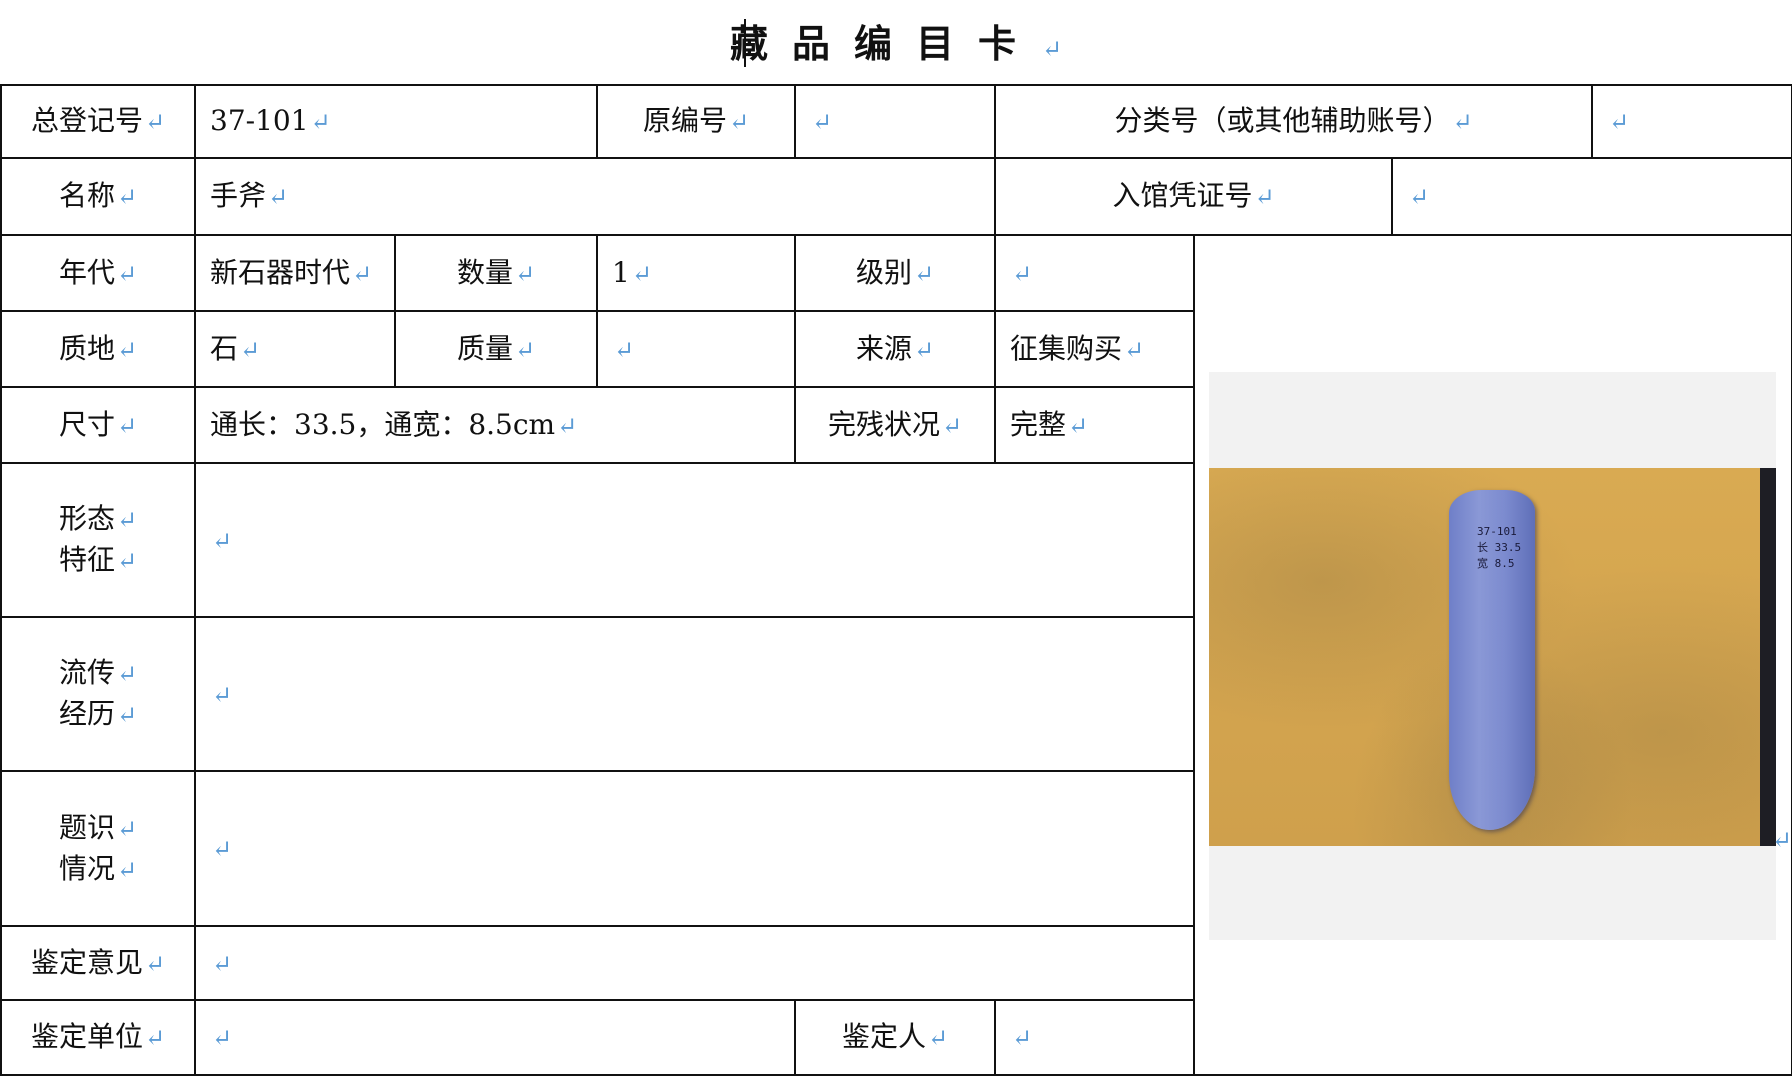  Describe the element at coordinates (696, 121) in the screenshot. I see `original-no-label: 原编号↵` at that location.